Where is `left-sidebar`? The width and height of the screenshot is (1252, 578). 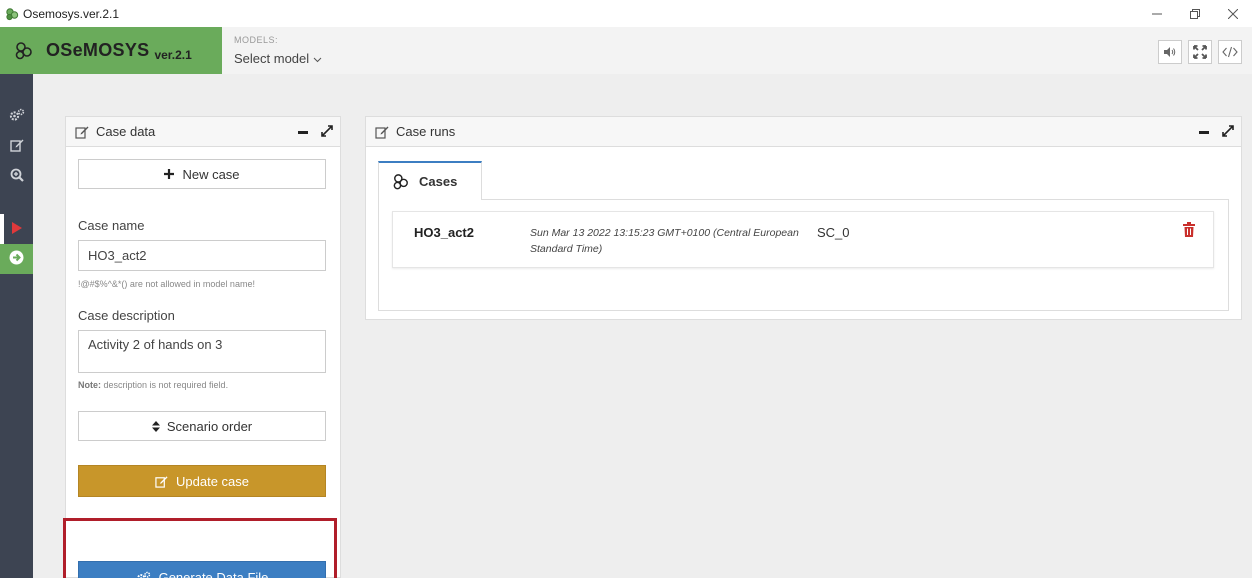
left-sidebar is located at coordinates (16, 326).